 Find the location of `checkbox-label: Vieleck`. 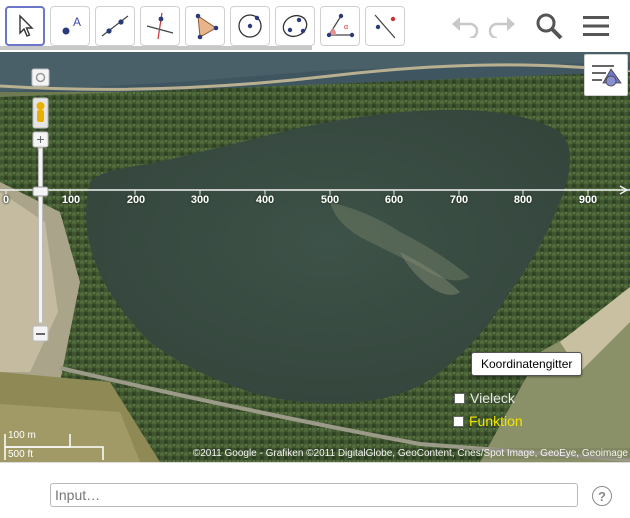

checkbox-label: Vieleck is located at coordinates (492, 398).